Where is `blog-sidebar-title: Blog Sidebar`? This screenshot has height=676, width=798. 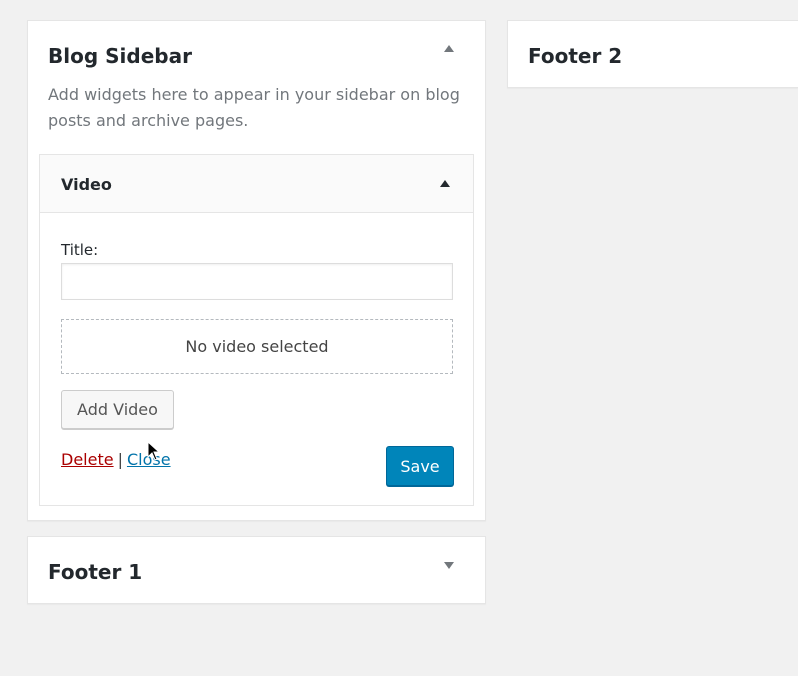
blog-sidebar-title: Blog Sidebar is located at coordinates (120, 56).